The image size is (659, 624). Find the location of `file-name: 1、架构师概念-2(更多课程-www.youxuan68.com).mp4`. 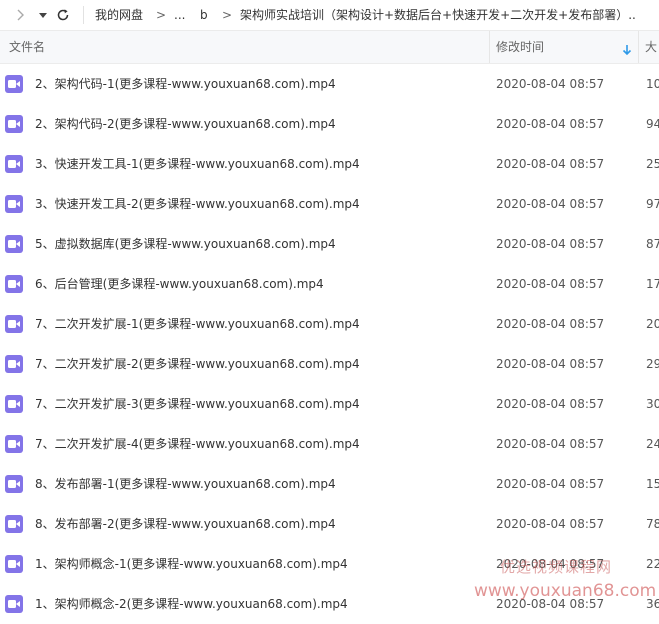

file-name: 1、架构师概念-2(更多课程-www.youxuan68.com).mp4 is located at coordinates (191, 604).